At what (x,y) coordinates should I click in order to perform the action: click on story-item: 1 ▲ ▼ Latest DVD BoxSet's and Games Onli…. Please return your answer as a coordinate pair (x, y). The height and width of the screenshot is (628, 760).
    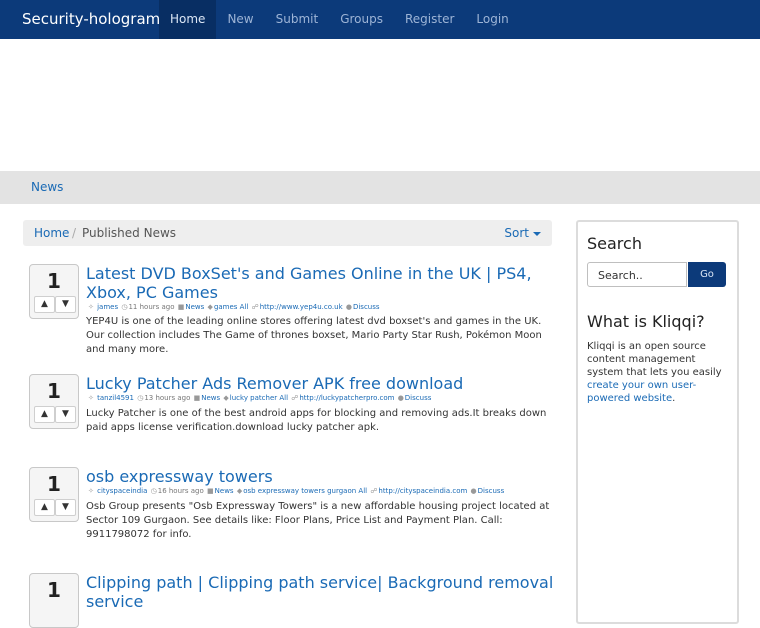
    Looking at the image, I should click on (294, 309).